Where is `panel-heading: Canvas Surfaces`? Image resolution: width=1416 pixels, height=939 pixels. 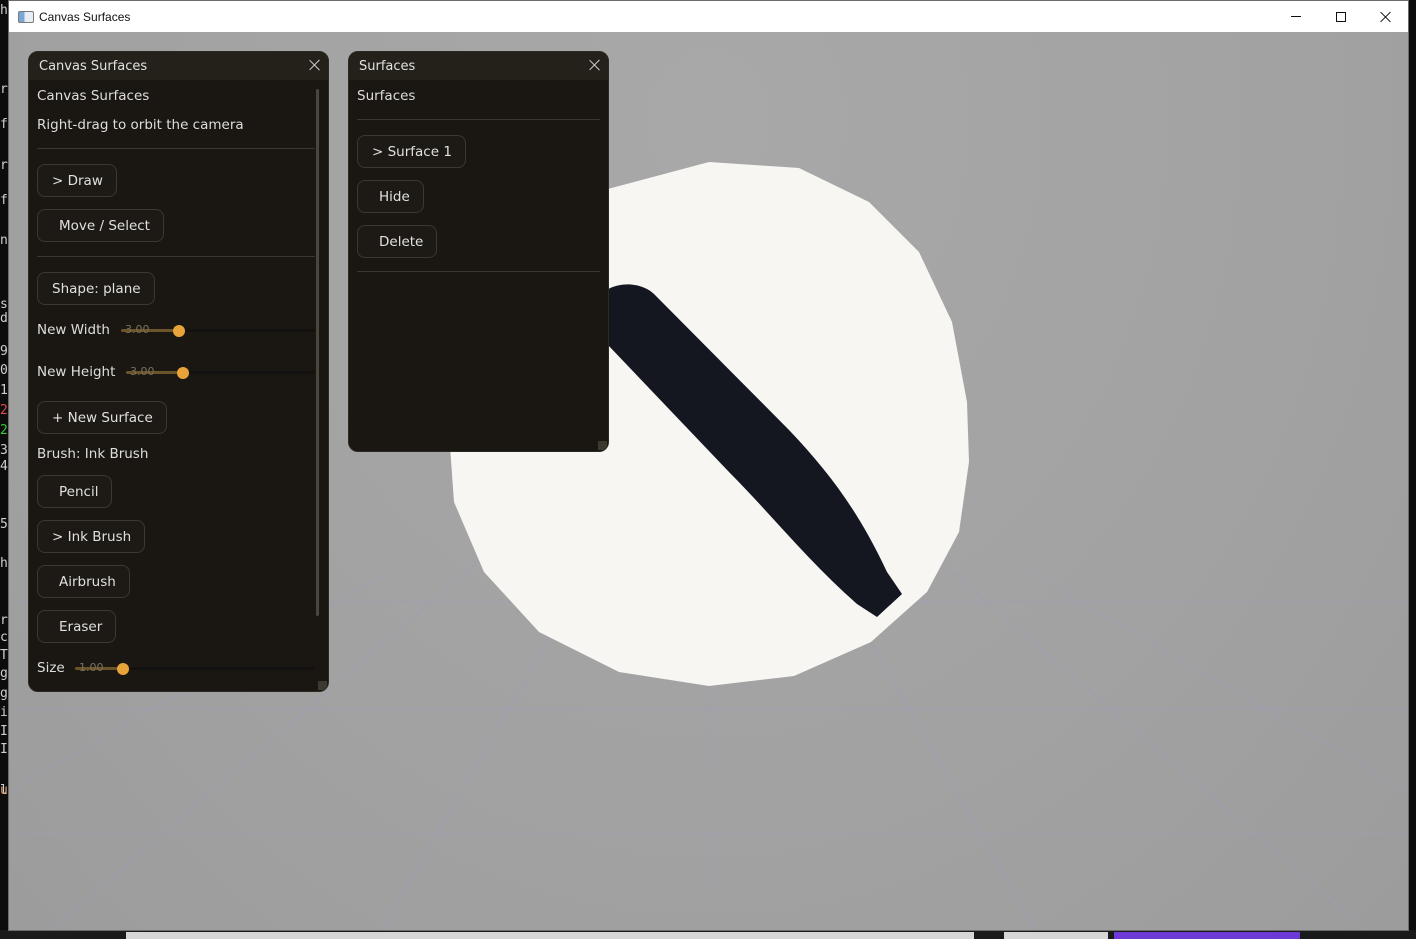
panel-heading: Canvas Surfaces is located at coordinates (93, 96).